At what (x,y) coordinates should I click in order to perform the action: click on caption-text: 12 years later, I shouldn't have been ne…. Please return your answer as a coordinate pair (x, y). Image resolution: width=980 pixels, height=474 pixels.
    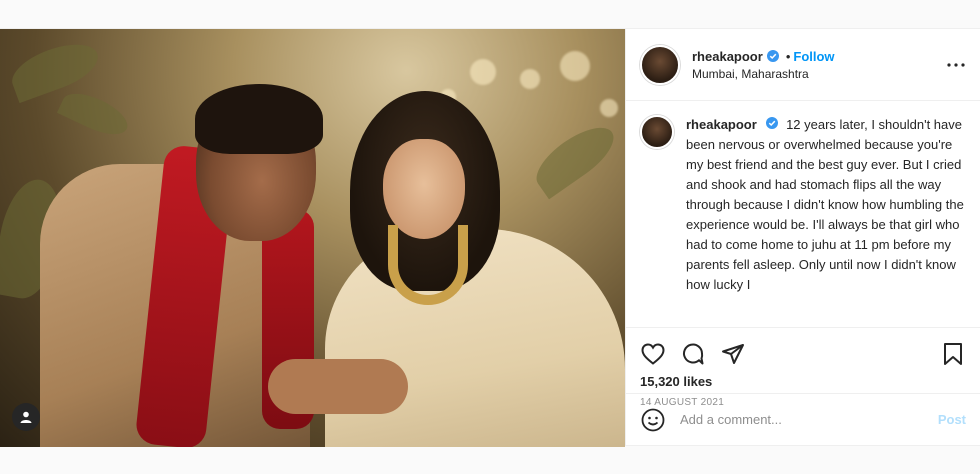
    Looking at the image, I should click on (825, 204).